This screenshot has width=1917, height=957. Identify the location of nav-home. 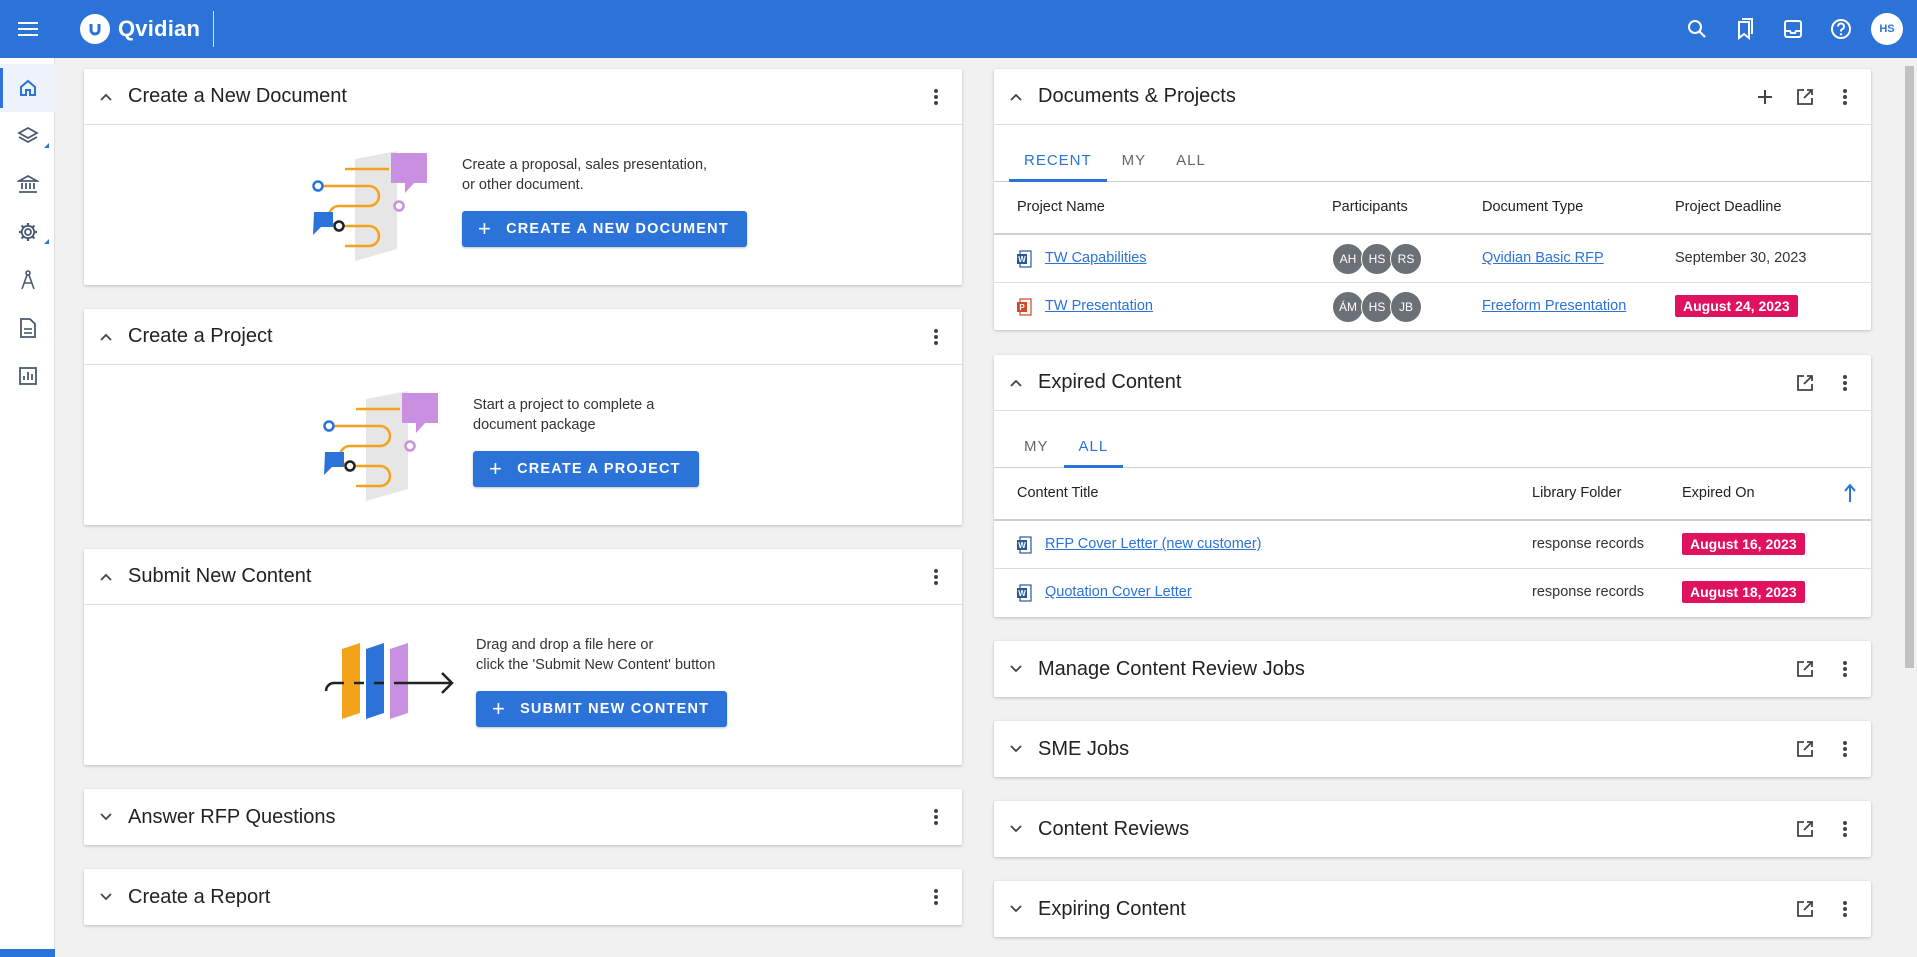
(27, 88).